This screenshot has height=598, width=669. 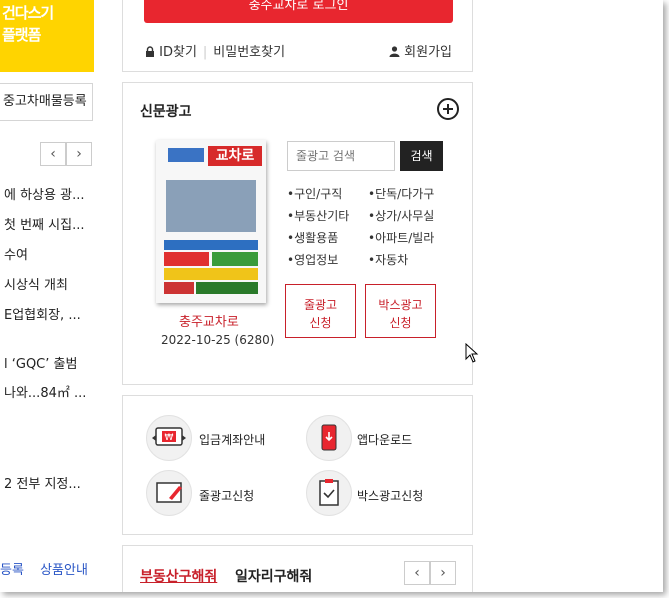 What do you see at coordinates (388, 259) in the screenshot?
I see `category-link: •자동차` at bounding box center [388, 259].